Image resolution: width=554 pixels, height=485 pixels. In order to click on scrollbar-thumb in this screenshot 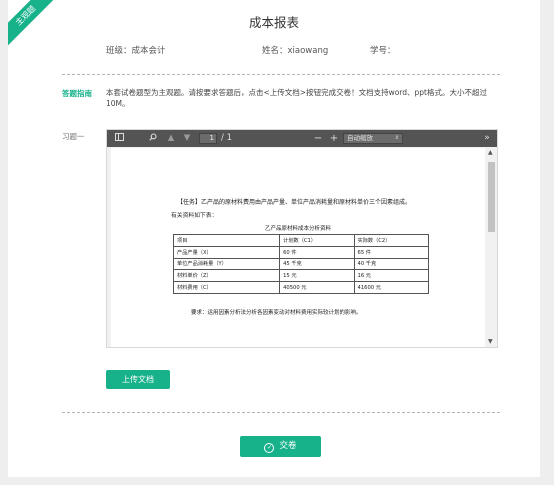, I will do `click(491, 197)`.